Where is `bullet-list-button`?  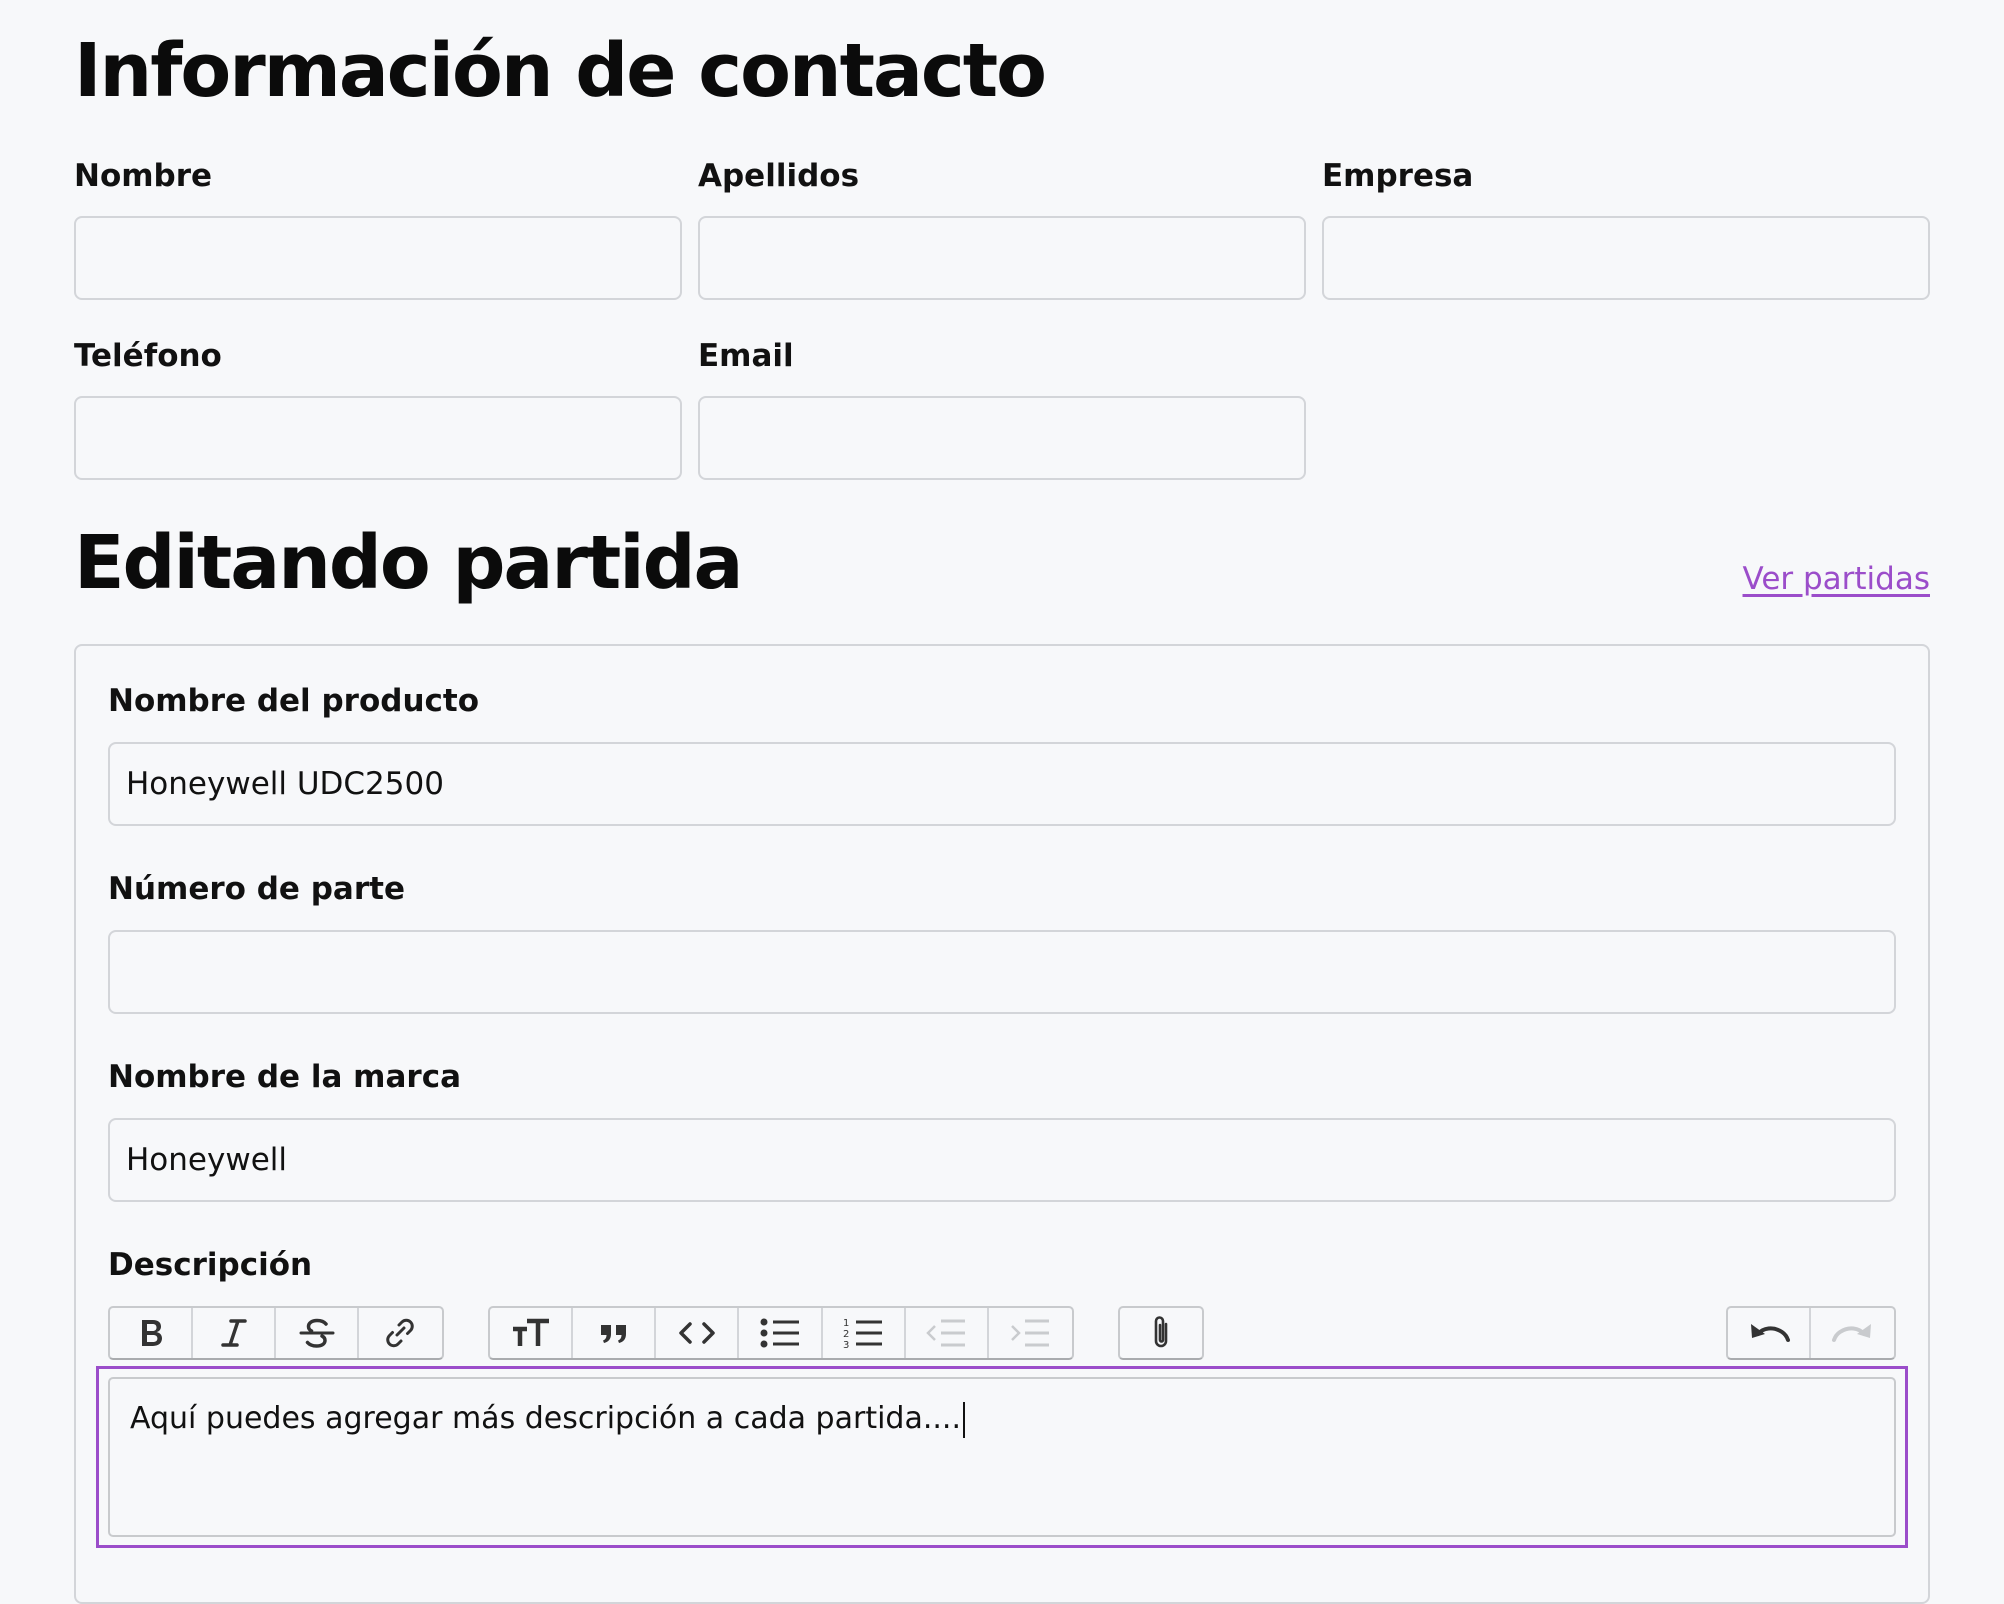
bullet-list-button is located at coordinates (781, 1333).